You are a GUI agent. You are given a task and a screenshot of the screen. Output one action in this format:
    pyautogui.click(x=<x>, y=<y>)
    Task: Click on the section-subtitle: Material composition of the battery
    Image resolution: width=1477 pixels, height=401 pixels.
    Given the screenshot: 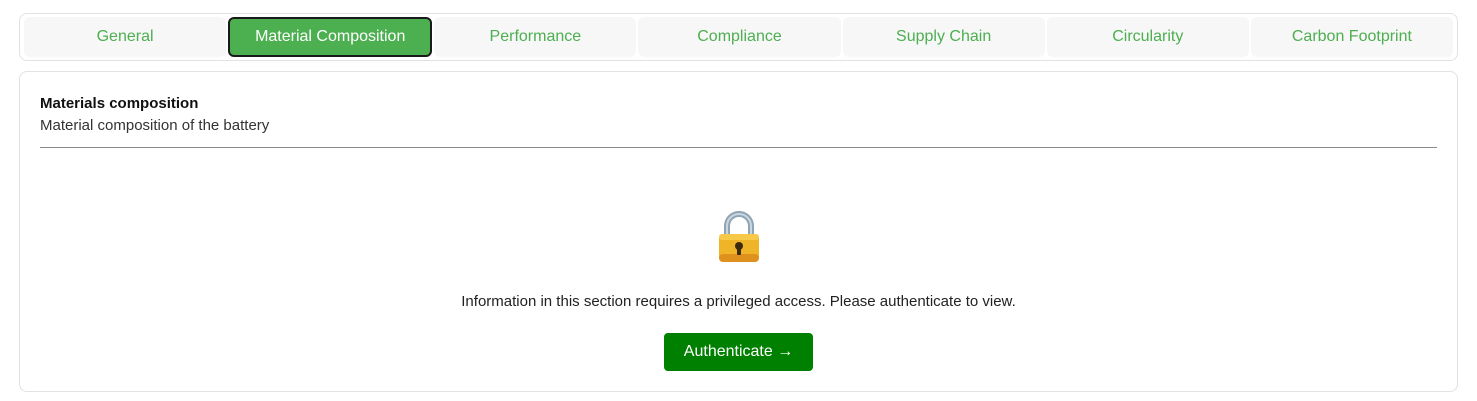 What is the action you would take?
    pyautogui.click(x=155, y=125)
    